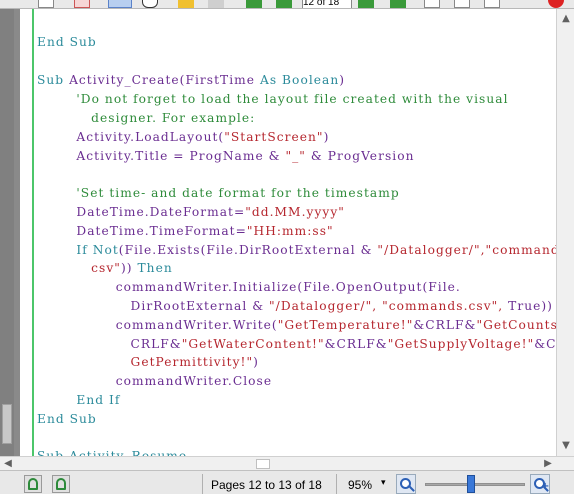 This screenshot has height=494, width=574. Describe the element at coordinates (295, 212) in the screenshot. I see `code-token: "dd.MM.yyyy"` at that location.